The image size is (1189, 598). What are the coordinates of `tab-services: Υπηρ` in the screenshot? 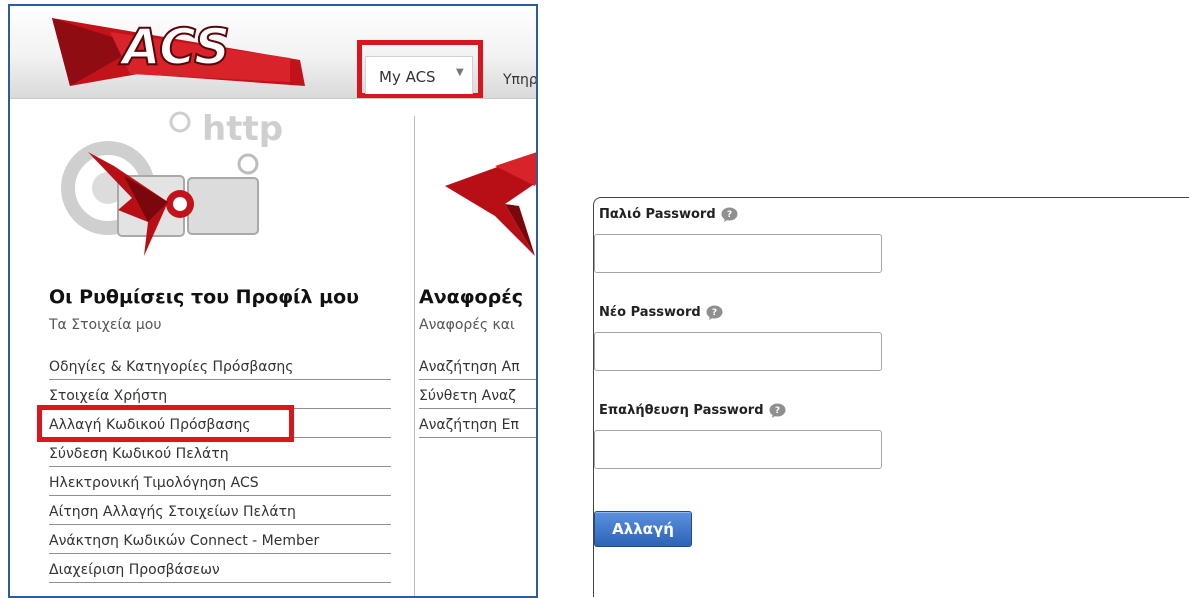 It's located at (519, 80).